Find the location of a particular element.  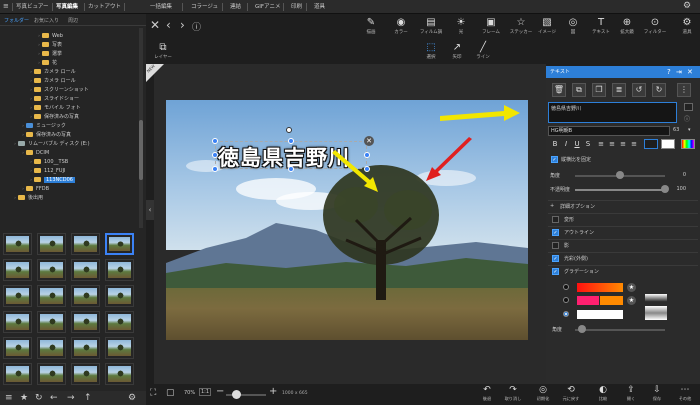

up-arrow-icon: ↑ is located at coordinates (88, 398).